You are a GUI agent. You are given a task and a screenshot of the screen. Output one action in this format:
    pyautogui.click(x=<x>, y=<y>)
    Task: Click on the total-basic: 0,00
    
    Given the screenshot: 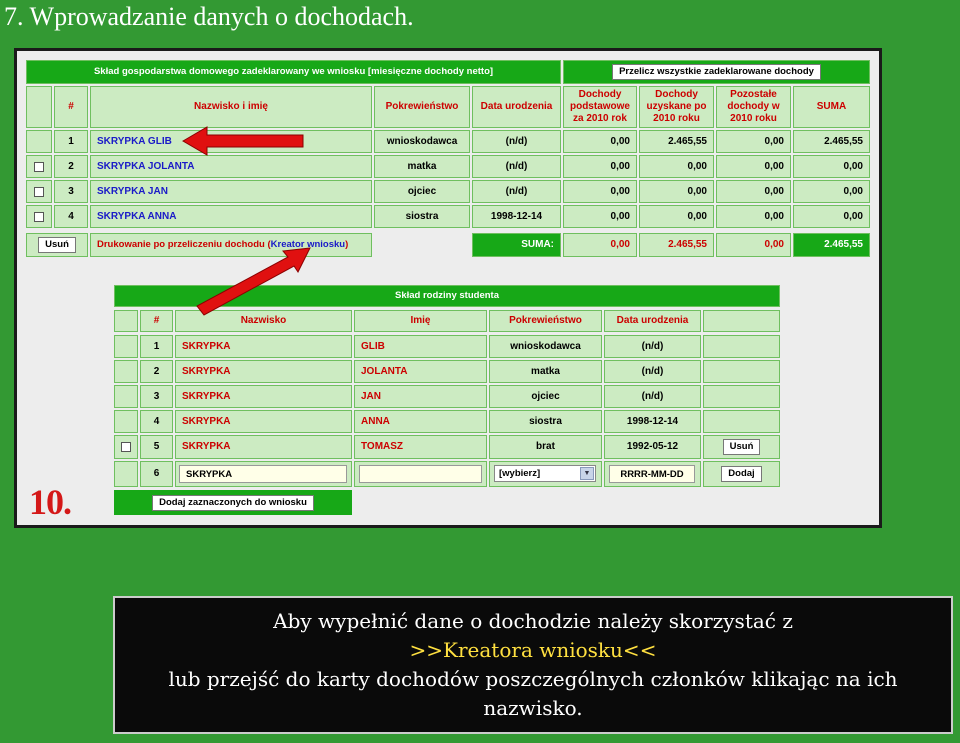 What is the action you would take?
    pyautogui.click(x=600, y=245)
    